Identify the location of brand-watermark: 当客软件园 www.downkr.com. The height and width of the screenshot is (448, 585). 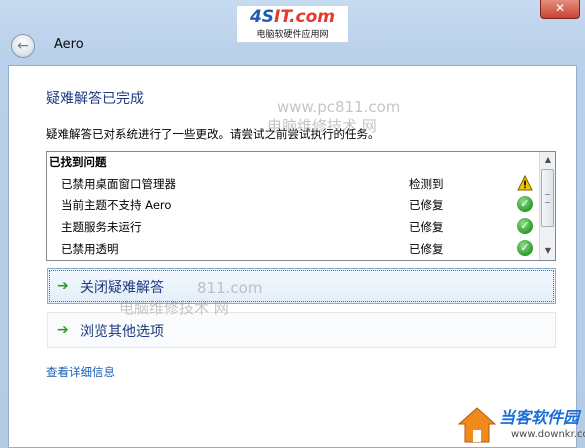
(519, 425).